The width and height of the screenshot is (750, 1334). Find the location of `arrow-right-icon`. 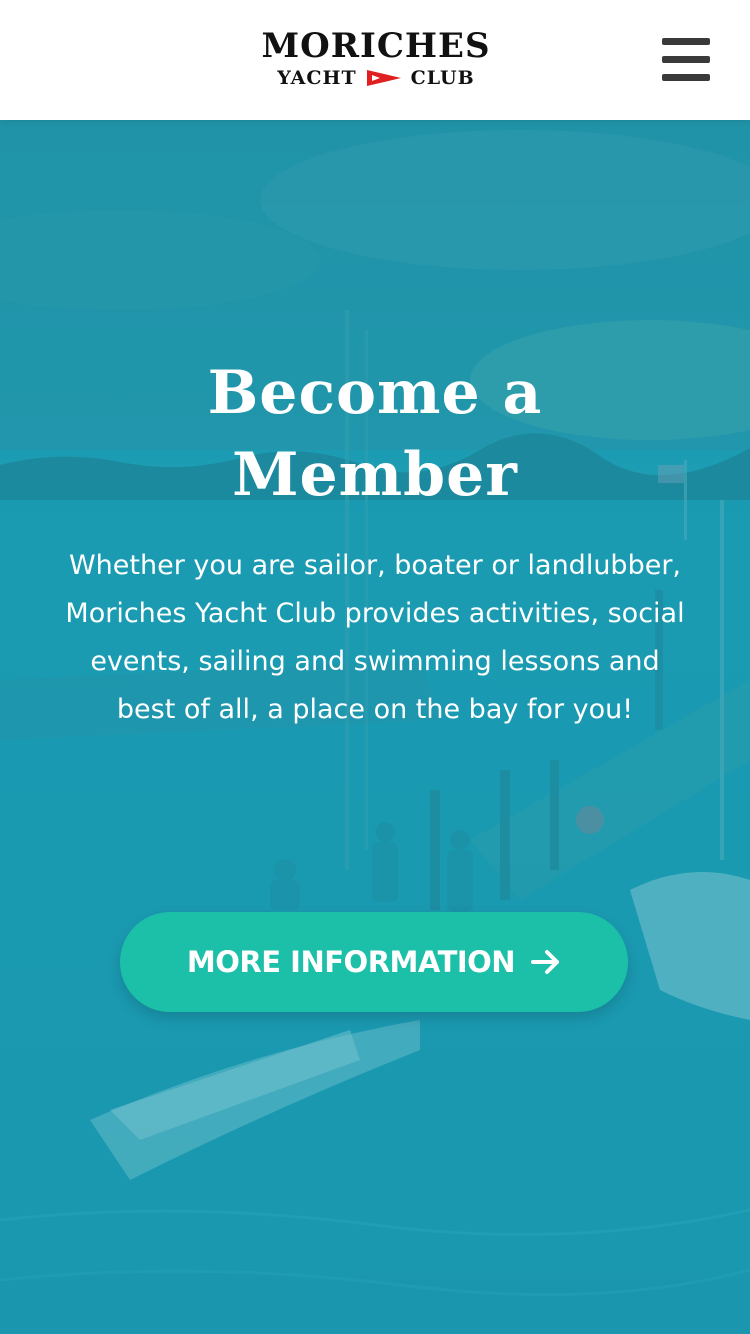

arrow-right-icon is located at coordinates (546, 962).